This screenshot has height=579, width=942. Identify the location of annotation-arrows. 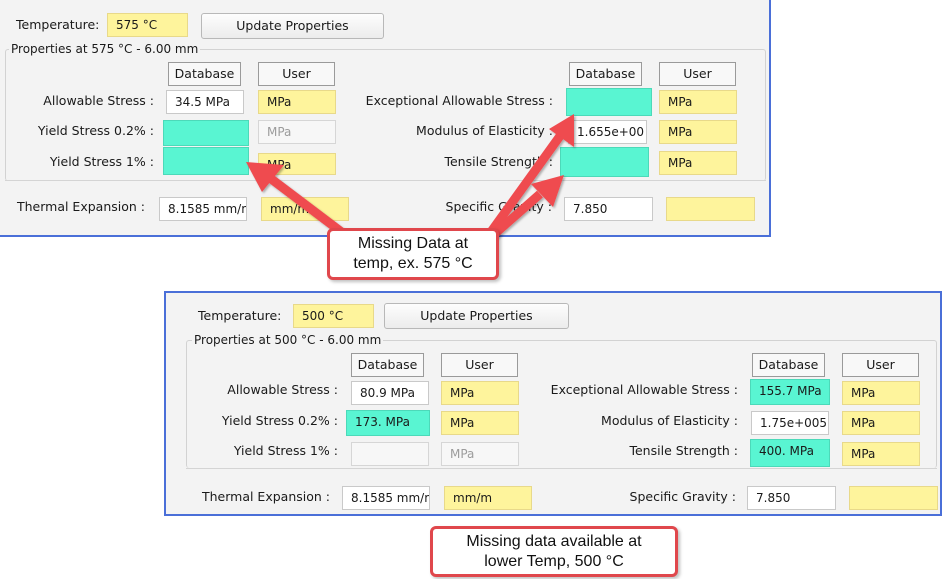
(410, 179).